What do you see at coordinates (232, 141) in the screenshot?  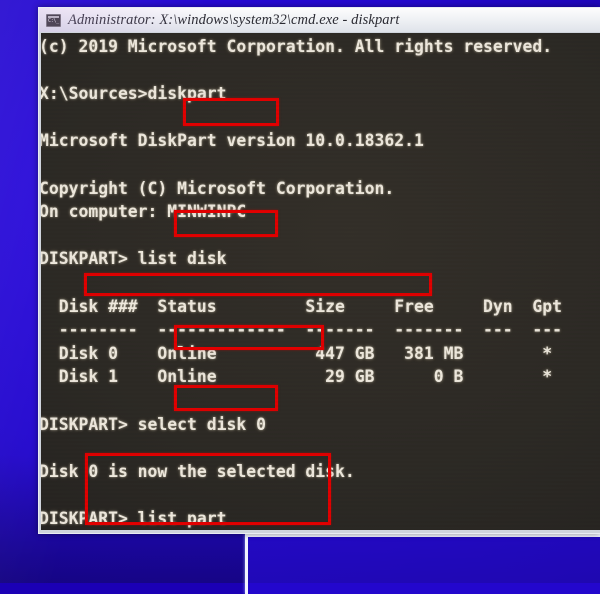 I see `terminal-line: Microsoft DiskPart version 10.0.18362.1` at bounding box center [232, 141].